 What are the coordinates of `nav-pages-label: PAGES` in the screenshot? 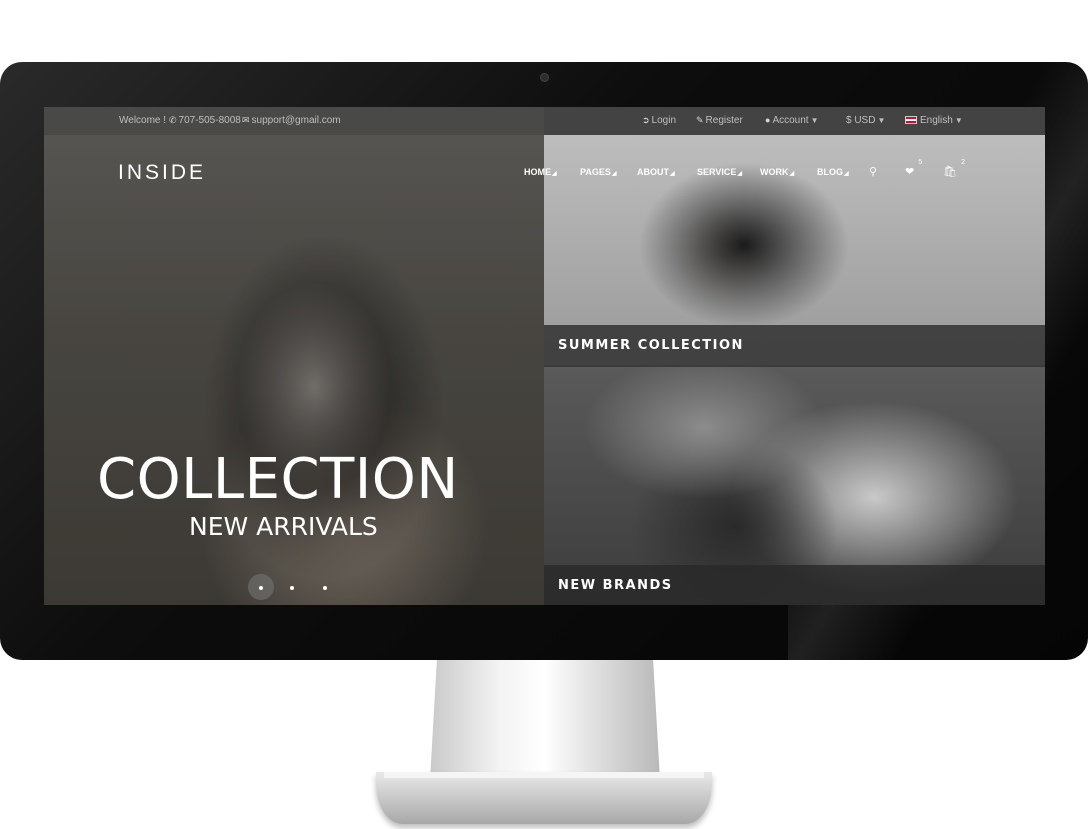 It's located at (595, 172).